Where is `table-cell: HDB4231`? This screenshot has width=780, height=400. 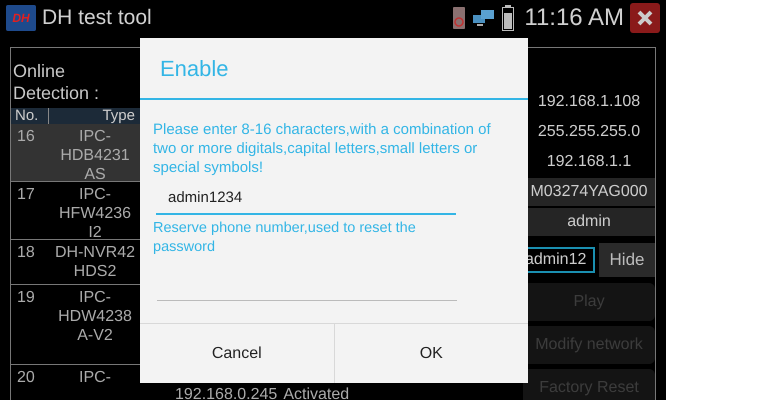
table-cell: HDB4231 is located at coordinates (95, 155).